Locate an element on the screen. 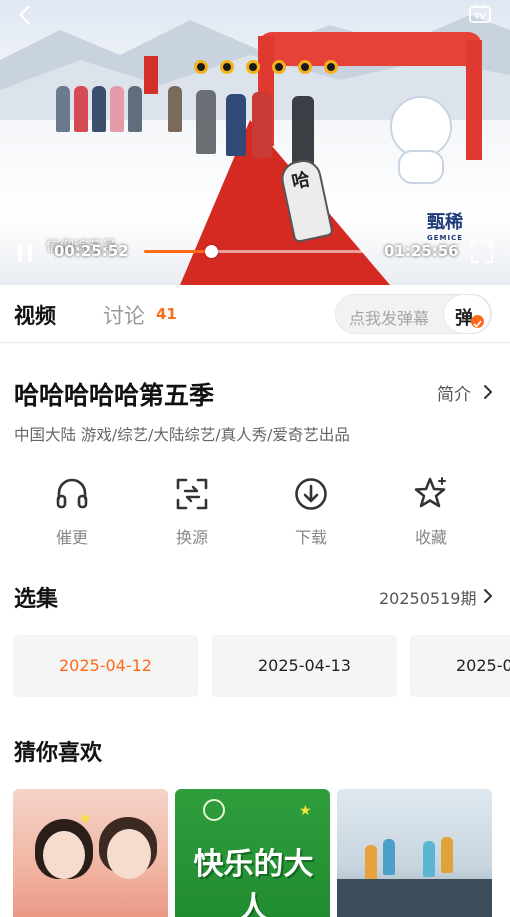  star-icon is located at coordinates (430, 492).